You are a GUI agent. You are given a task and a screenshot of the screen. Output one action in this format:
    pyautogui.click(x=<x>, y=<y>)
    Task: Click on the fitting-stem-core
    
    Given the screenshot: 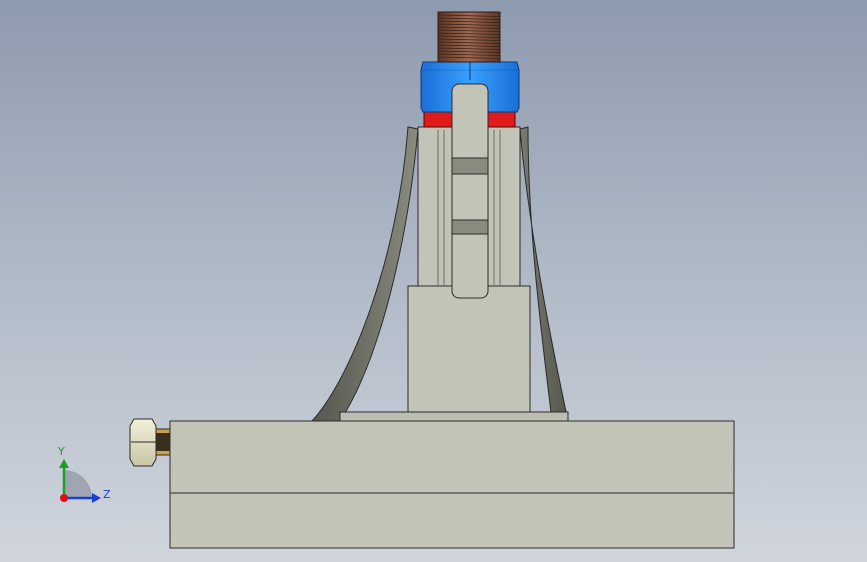 What is the action you would take?
    pyautogui.click(x=162, y=442)
    